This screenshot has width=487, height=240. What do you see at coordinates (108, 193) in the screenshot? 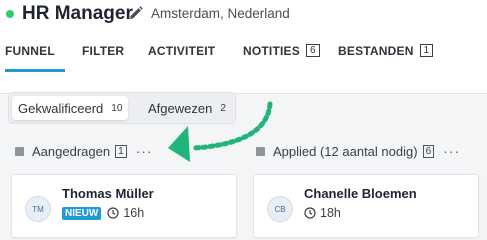
I see `candidate-name: Thomas Müller` at bounding box center [108, 193].